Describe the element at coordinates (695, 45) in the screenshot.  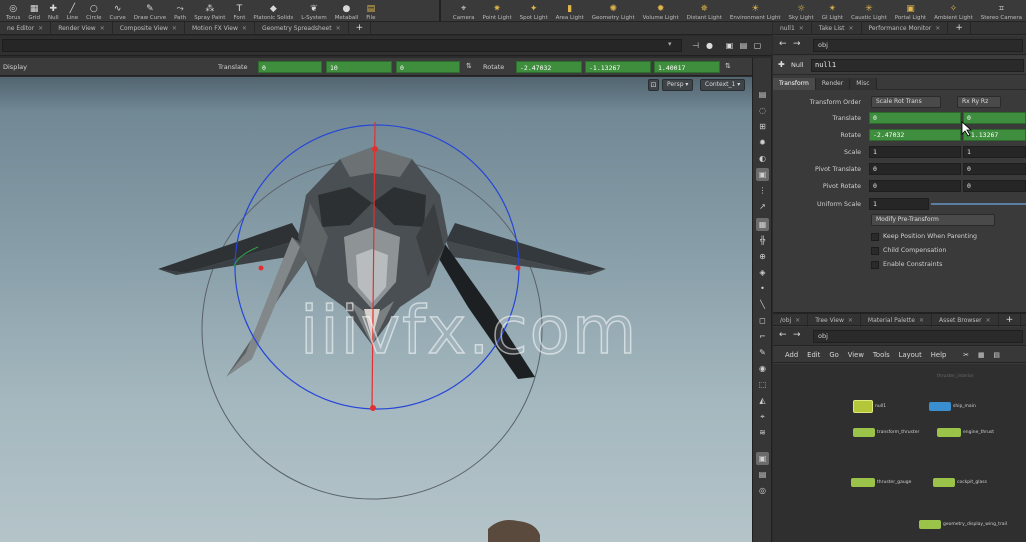
I see `pin-icon: ⊣` at that location.